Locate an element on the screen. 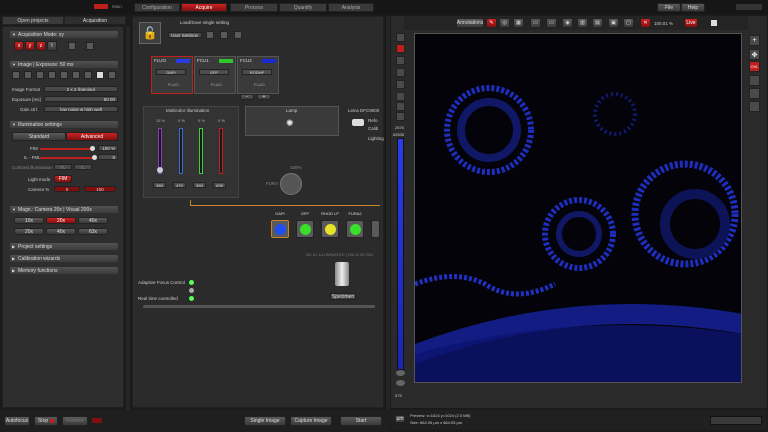 The height and width of the screenshot is (432, 768). exposure-input: 50.00 is located at coordinates (81, 99).